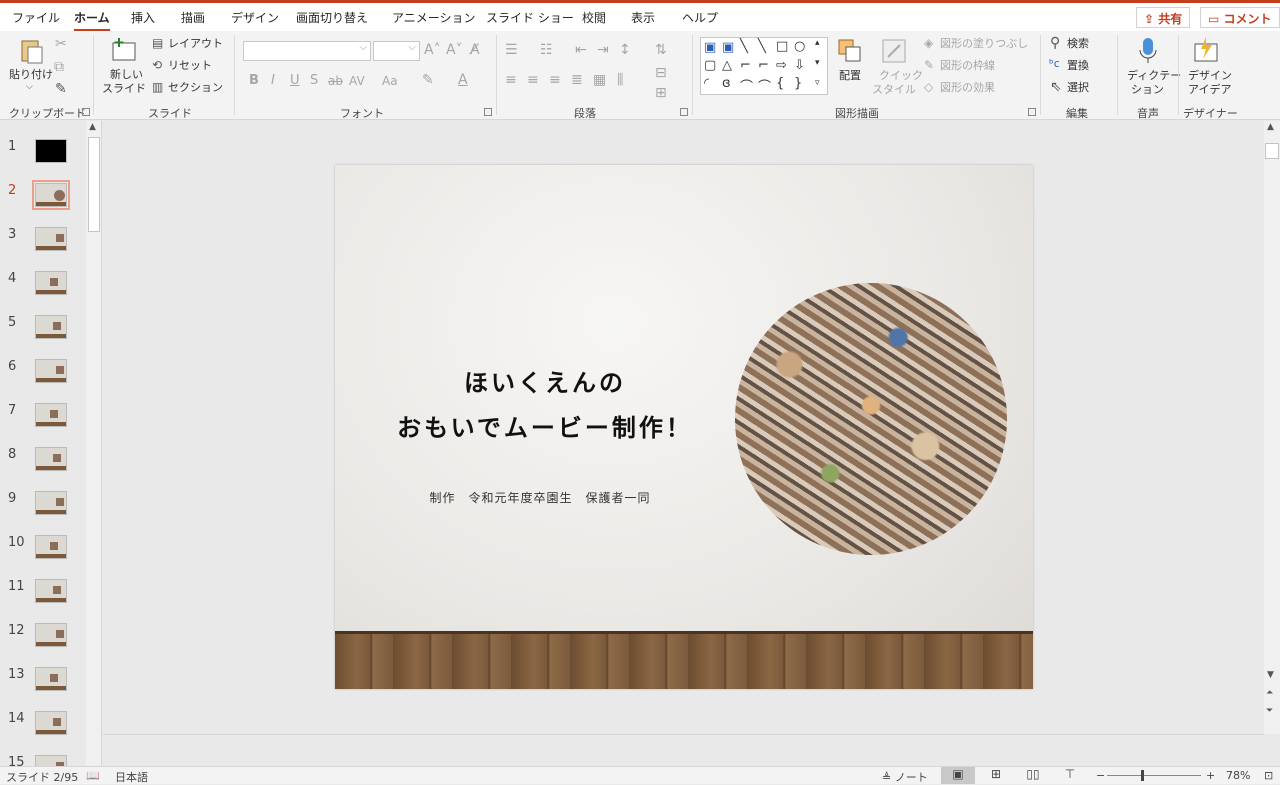 This screenshot has width=1280, height=785. Describe the element at coordinates (555, 80) in the screenshot. I see `align-right-icon: ≡` at that location.